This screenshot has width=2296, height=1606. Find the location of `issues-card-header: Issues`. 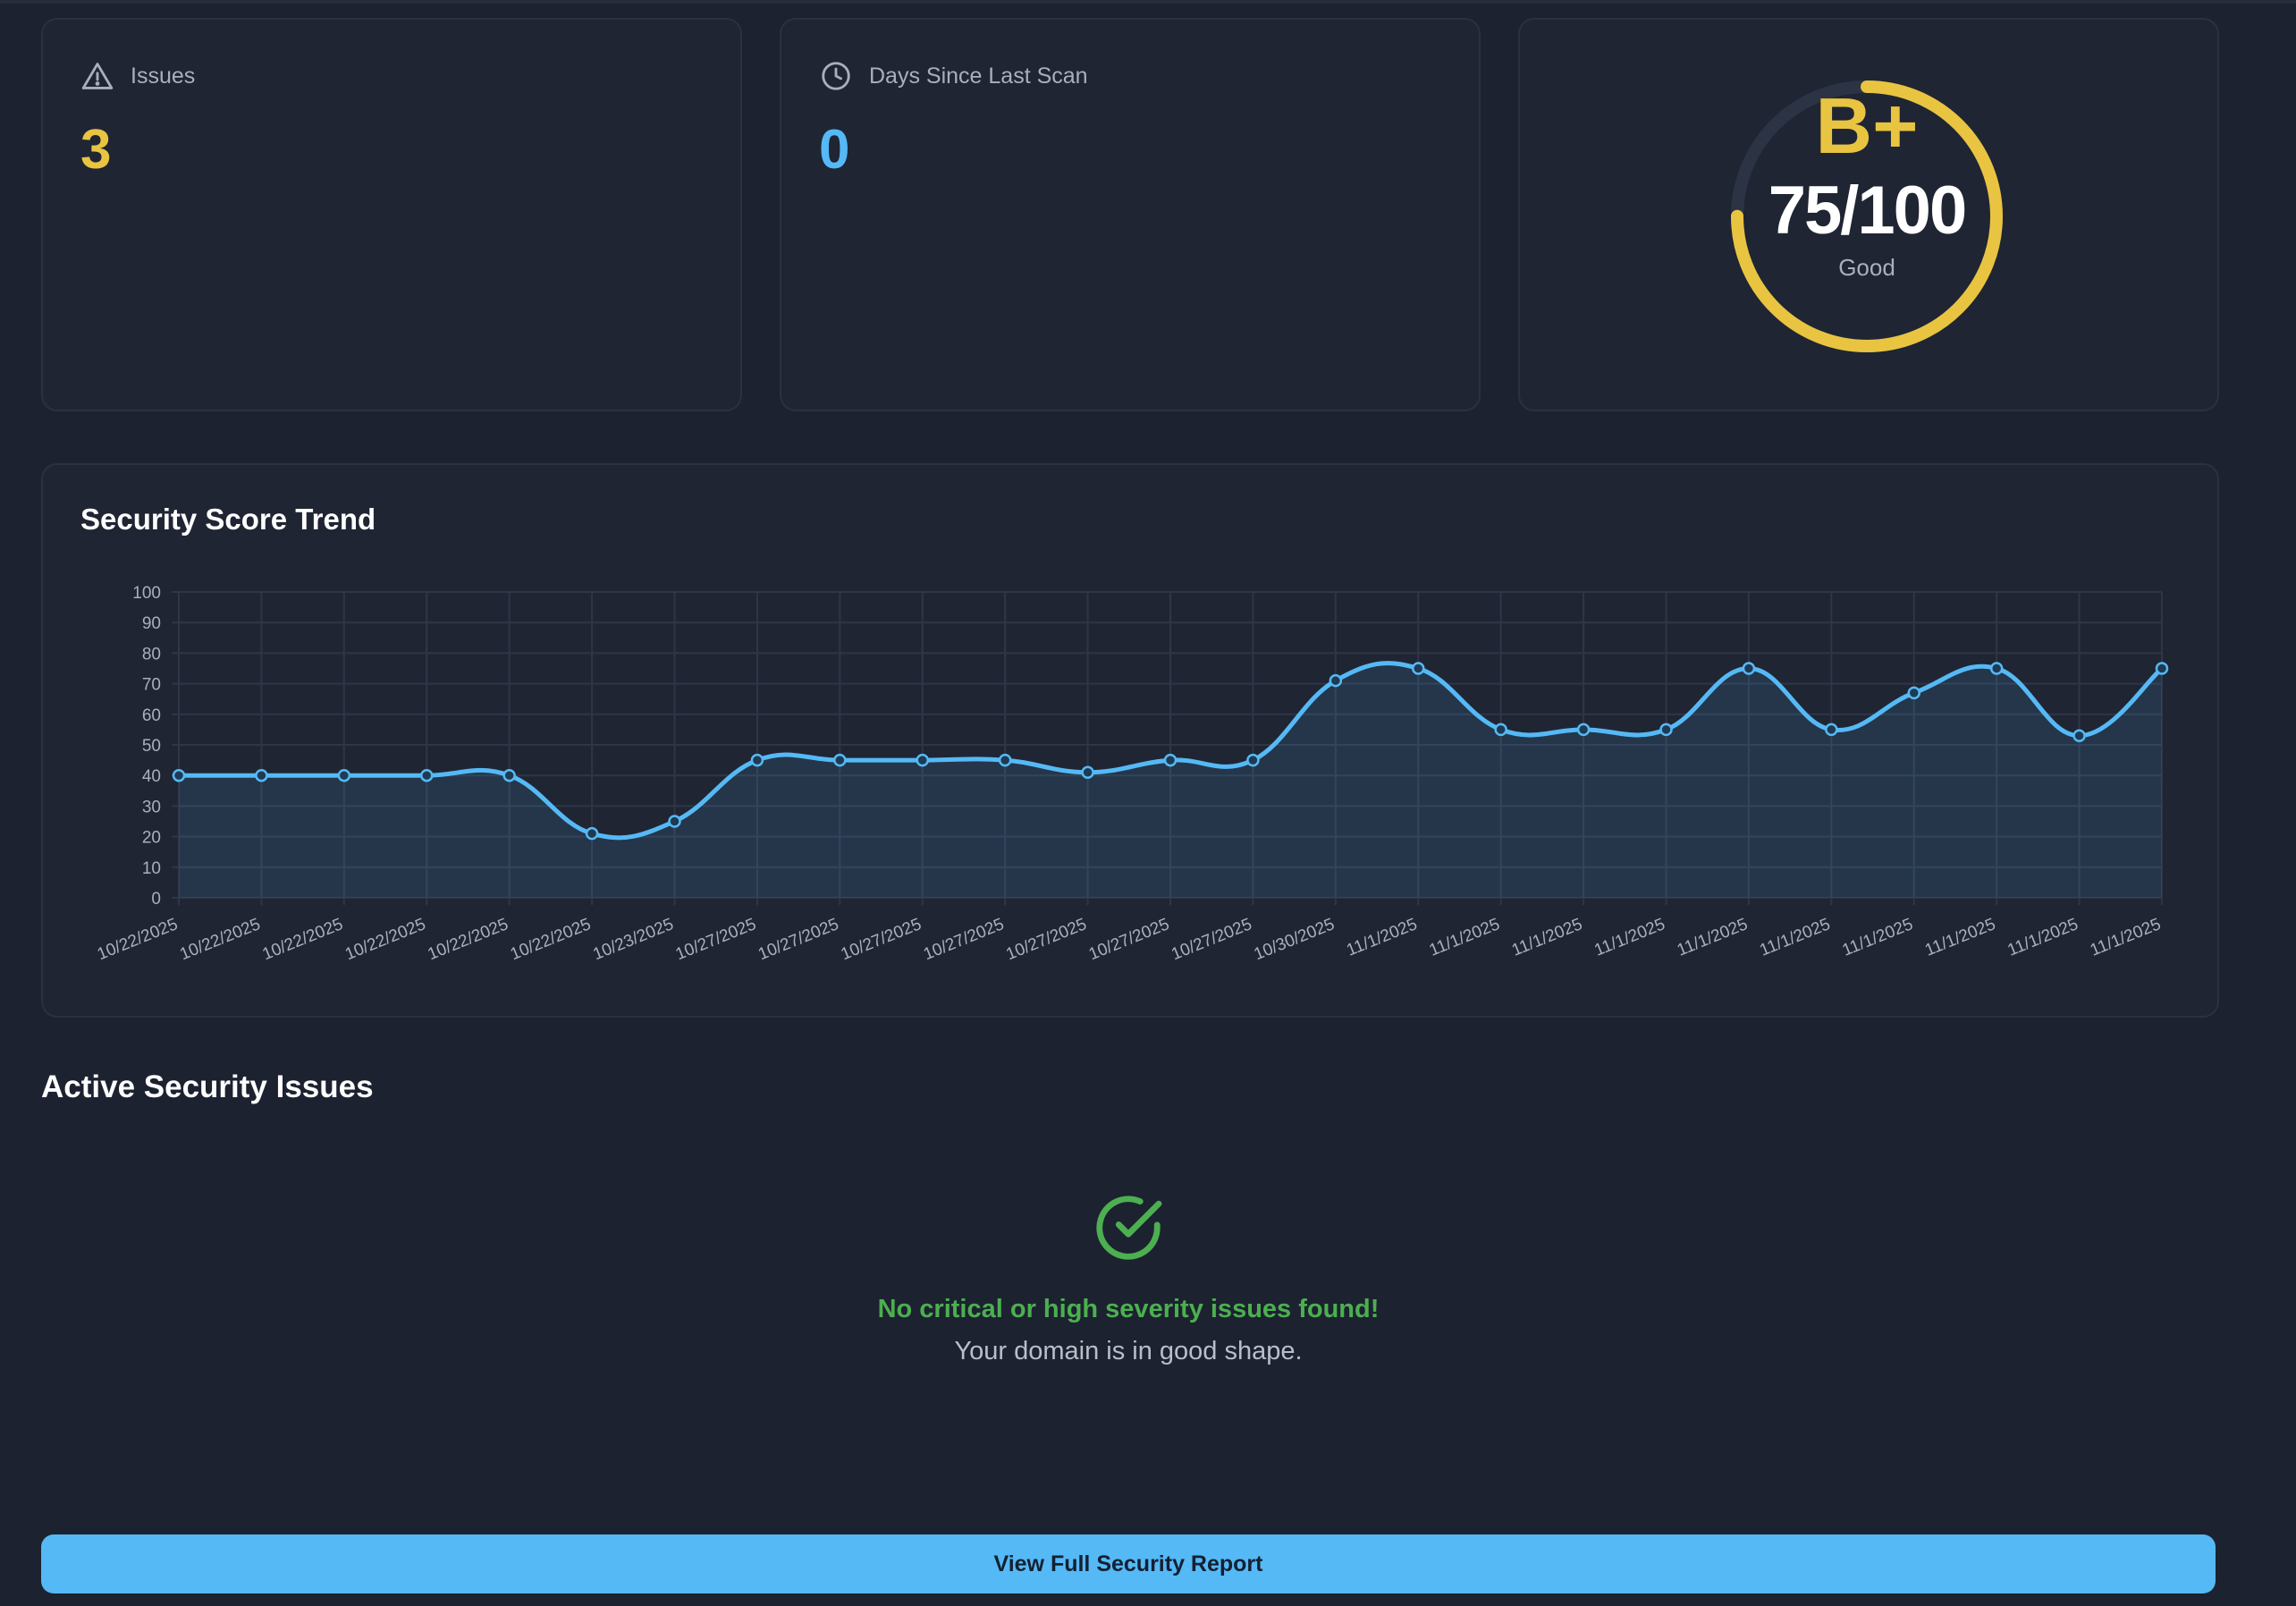

issues-card-header: Issues is located at coordinates (137, 76).